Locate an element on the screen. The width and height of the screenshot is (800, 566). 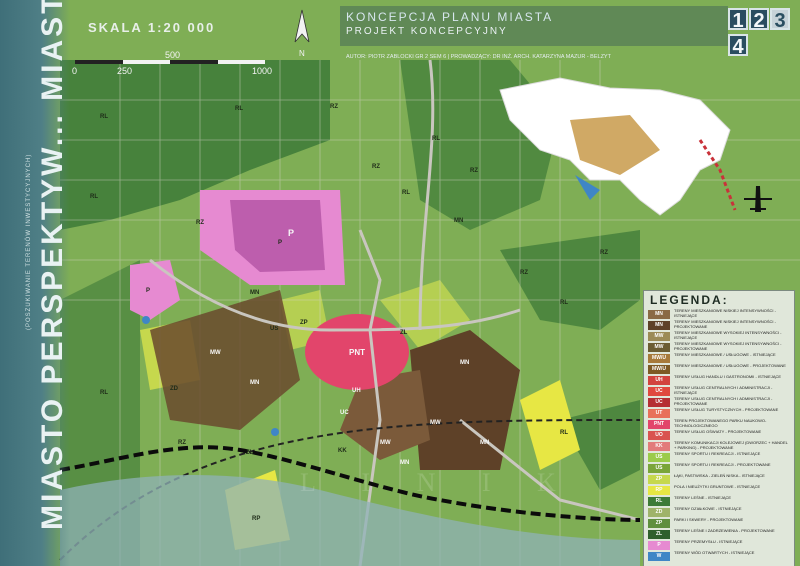
zone-label: ZD is located at coordinates (174, 389).